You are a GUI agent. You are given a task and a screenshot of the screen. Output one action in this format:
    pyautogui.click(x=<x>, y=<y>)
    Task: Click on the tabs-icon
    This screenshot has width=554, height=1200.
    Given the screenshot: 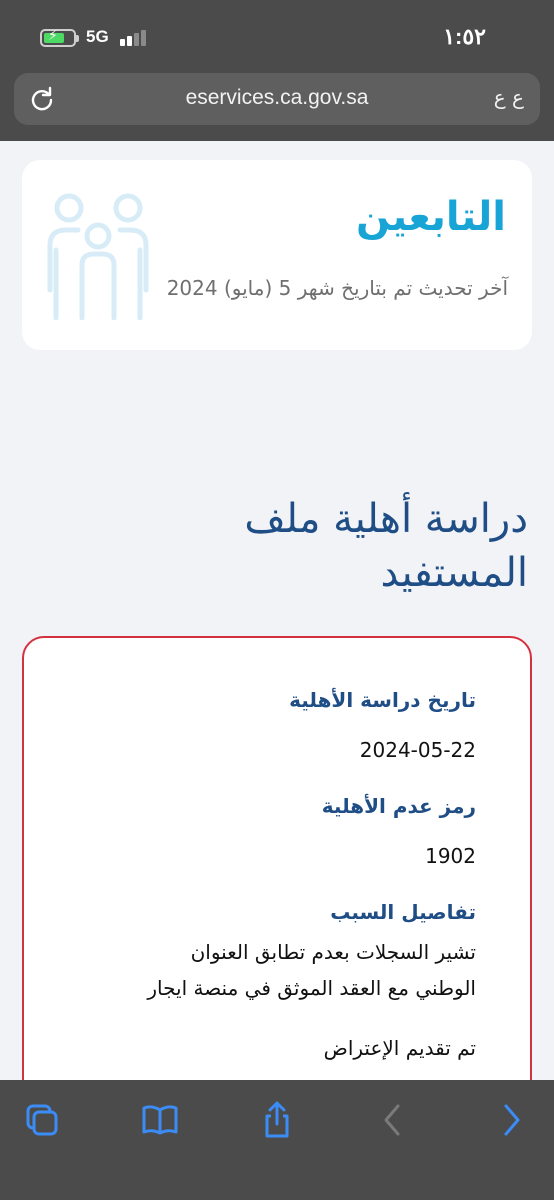 What is the action you would take?
    pyautogui.click(x=42, y=1120)
    